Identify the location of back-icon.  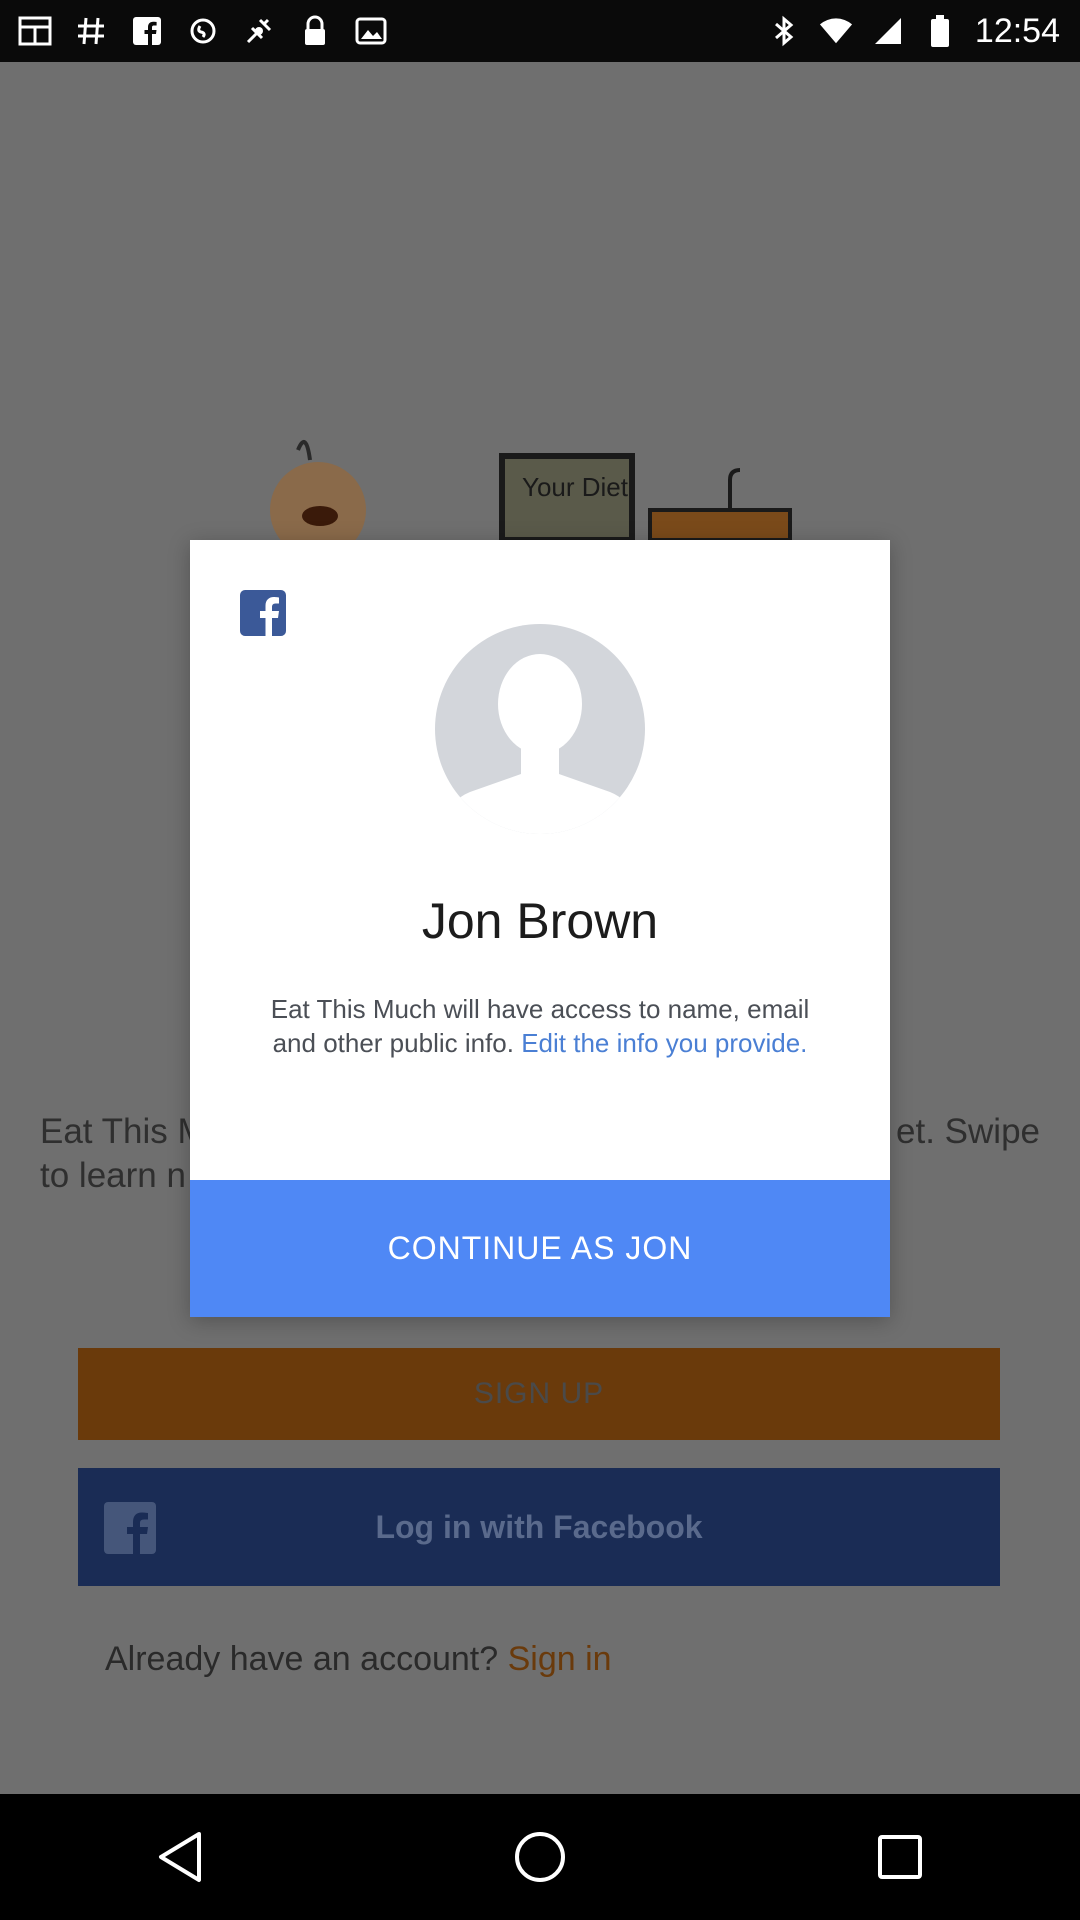
(180, 1857).